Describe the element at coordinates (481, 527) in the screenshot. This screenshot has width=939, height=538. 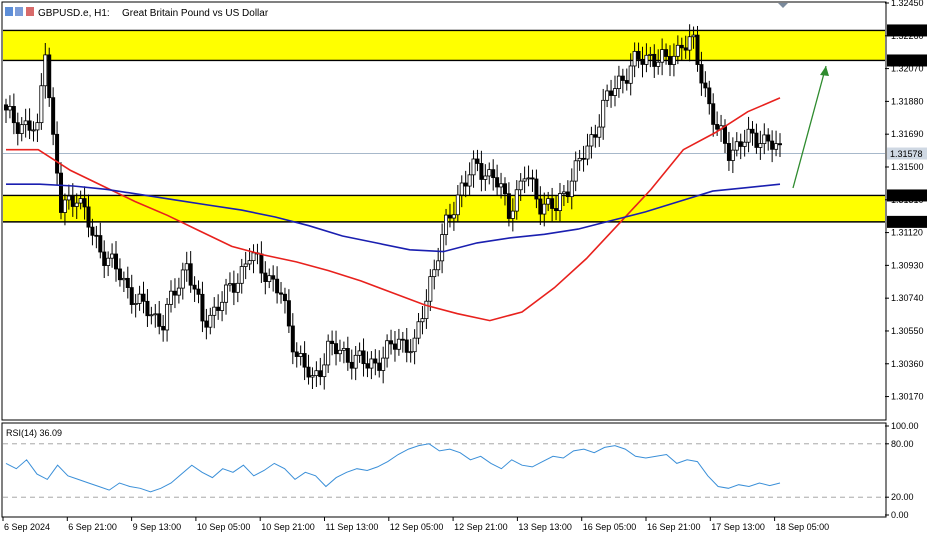
I see `time-tick-label: 12 Sep 21:00` at that location.